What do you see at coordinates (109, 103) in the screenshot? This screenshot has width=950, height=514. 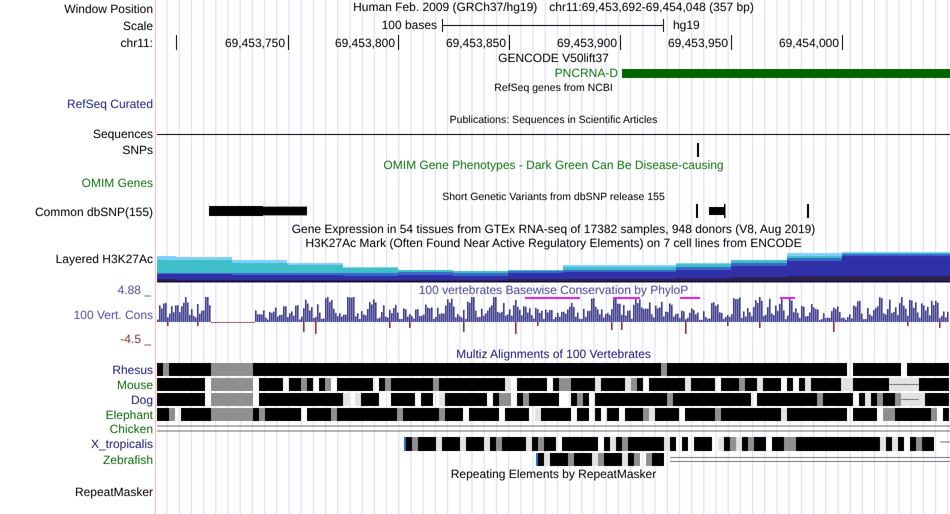 I see `track-label: RefSeq Curated` at bounding box center [109, 103].